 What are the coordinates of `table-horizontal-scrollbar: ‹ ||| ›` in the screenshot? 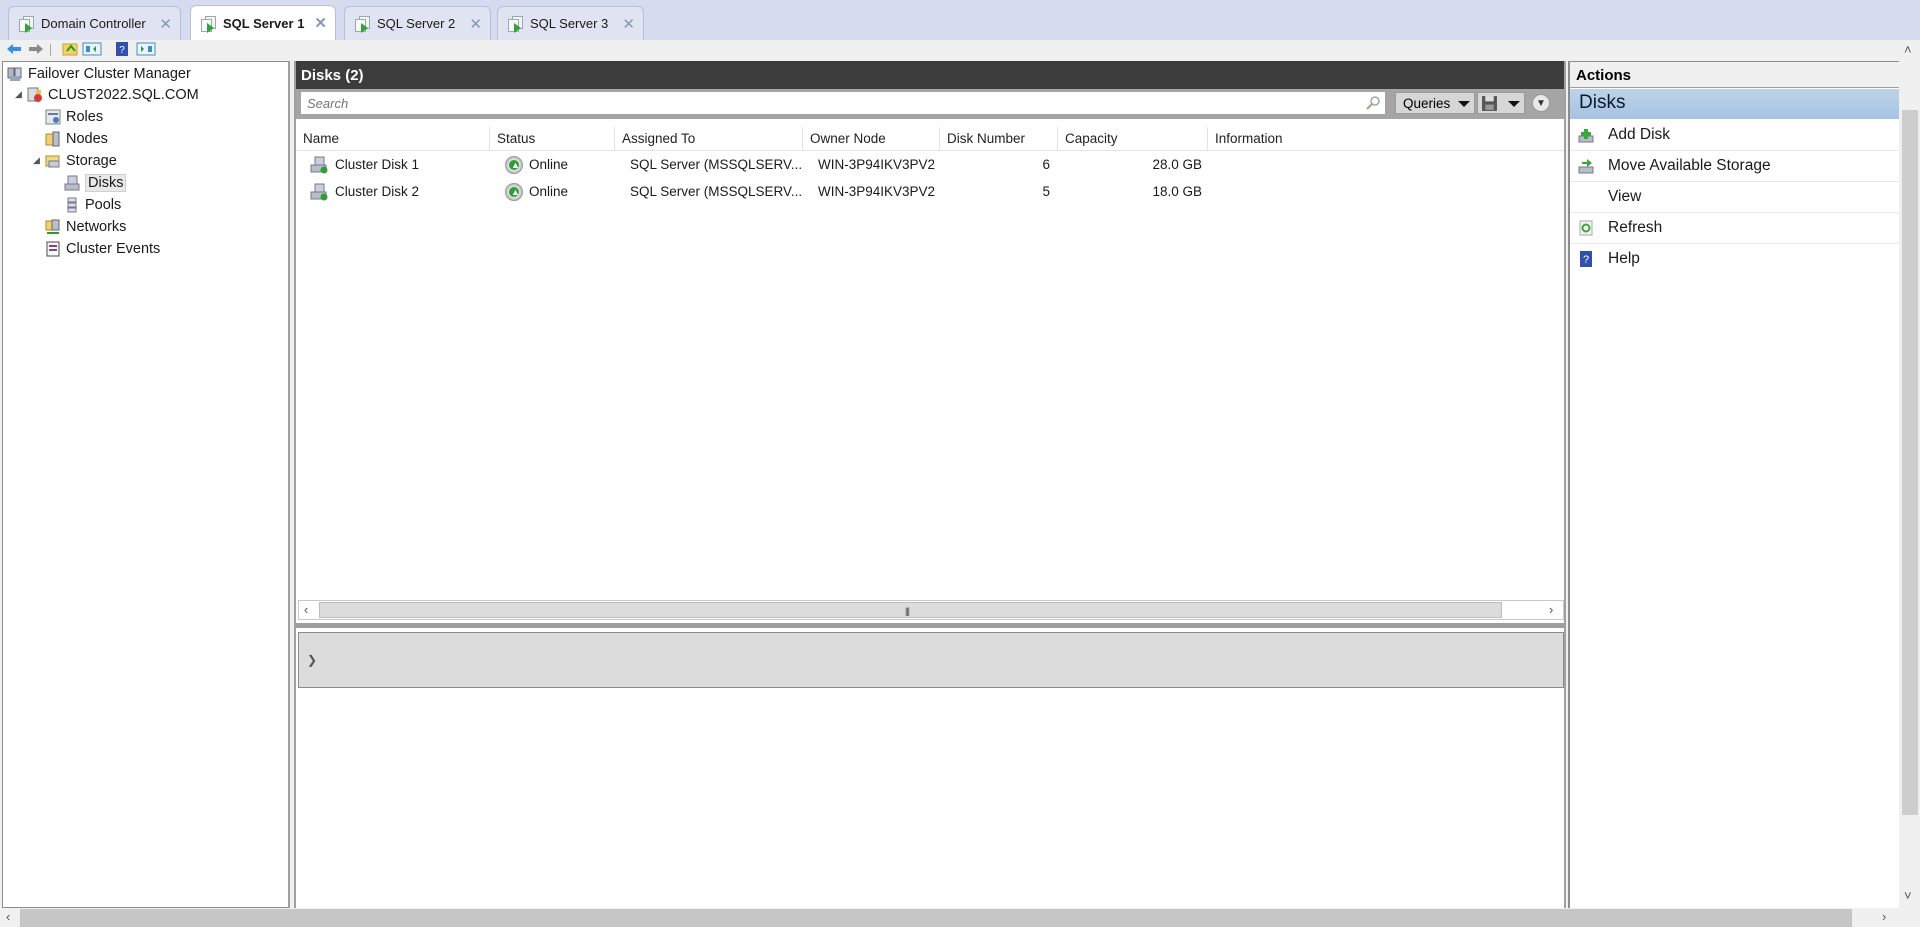 It's located at (931, 610).